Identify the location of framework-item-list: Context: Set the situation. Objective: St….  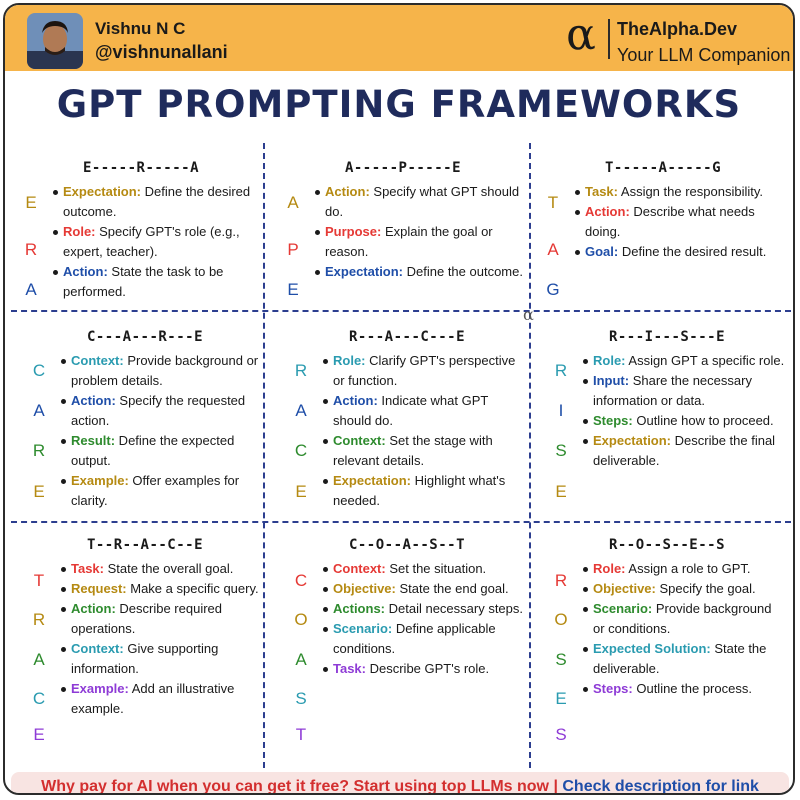
(424, 619).